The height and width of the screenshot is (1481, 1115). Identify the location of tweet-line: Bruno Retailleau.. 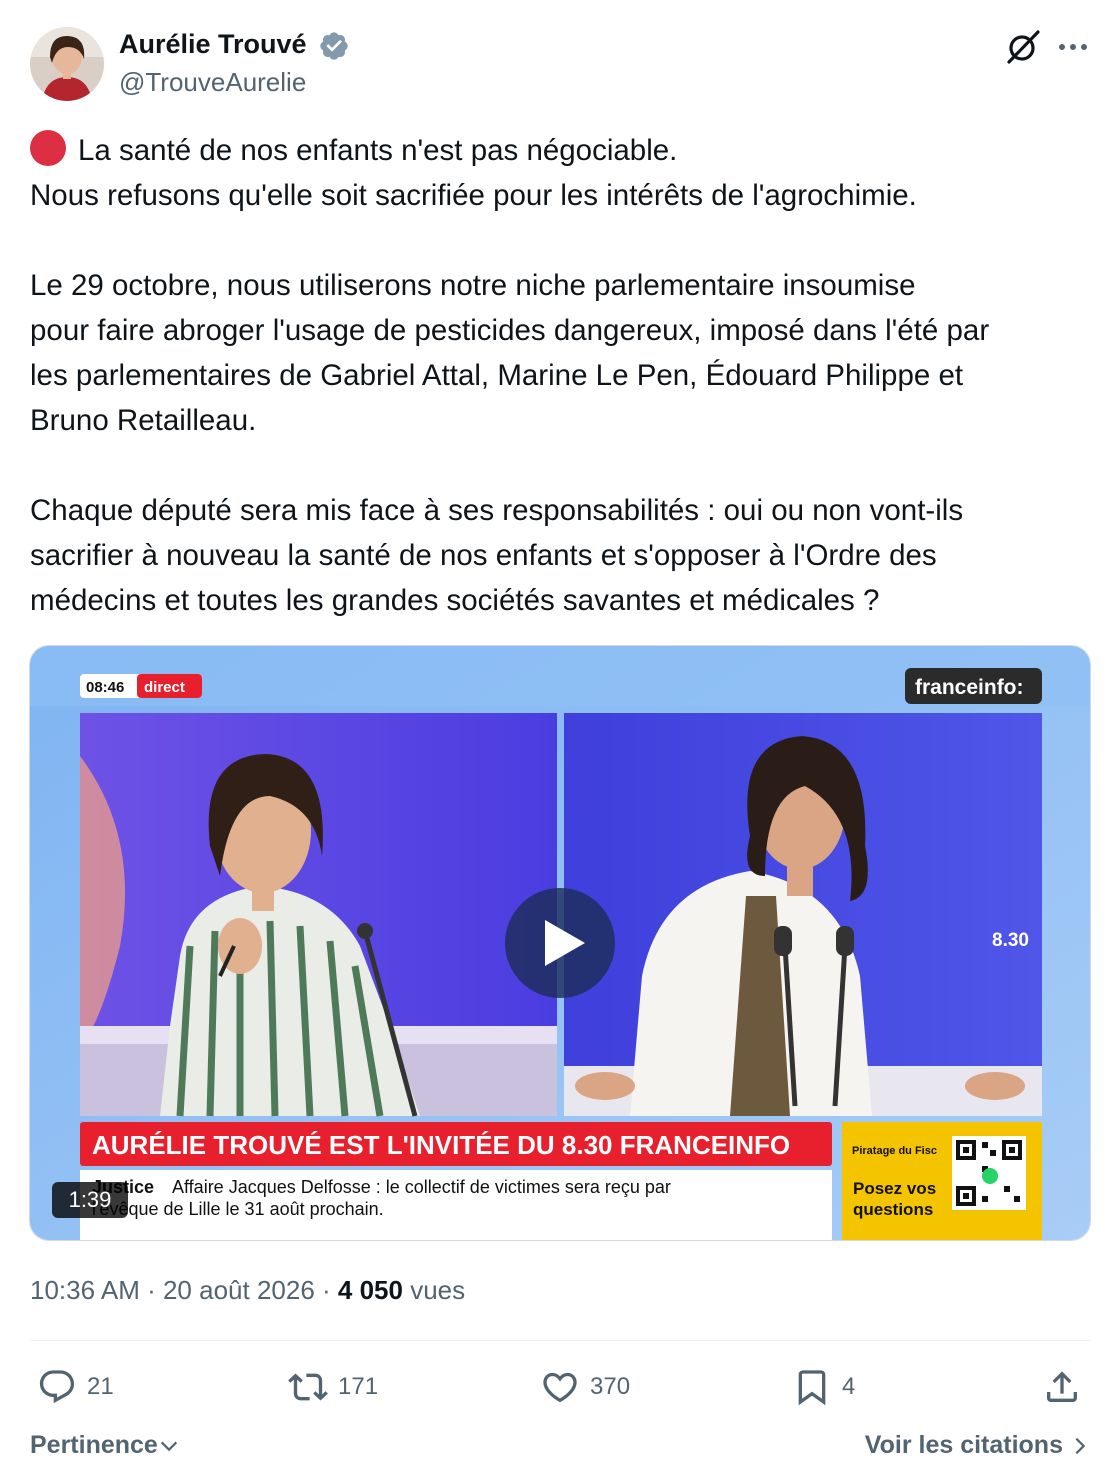
(143, 420).